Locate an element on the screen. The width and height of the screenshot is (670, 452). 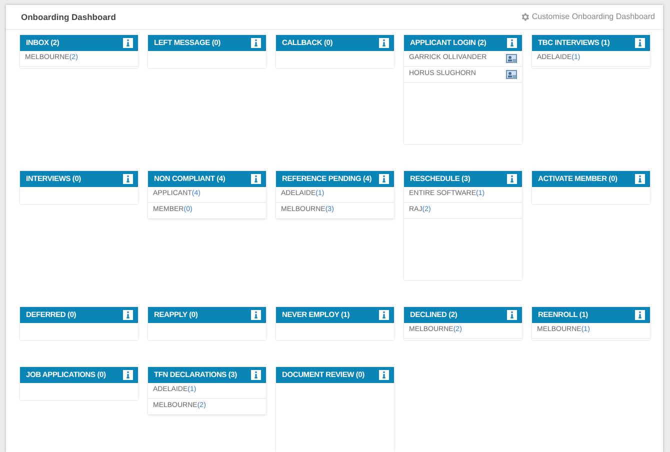
customise-link: Customise Onboarding Dashboard is located at coordinates (587, 17).